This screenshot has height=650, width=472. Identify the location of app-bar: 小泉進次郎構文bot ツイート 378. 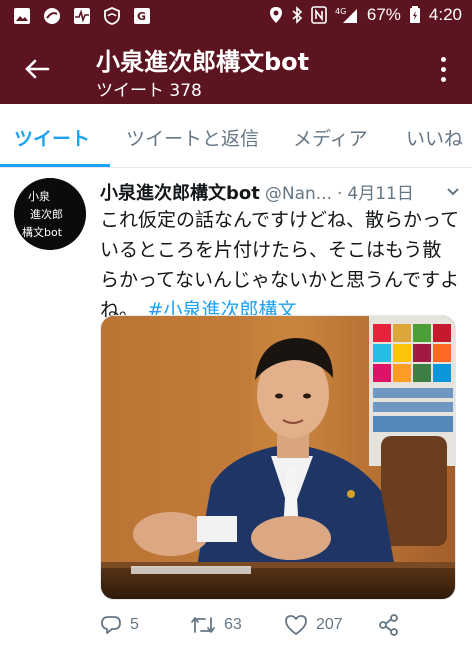
(236, 69).